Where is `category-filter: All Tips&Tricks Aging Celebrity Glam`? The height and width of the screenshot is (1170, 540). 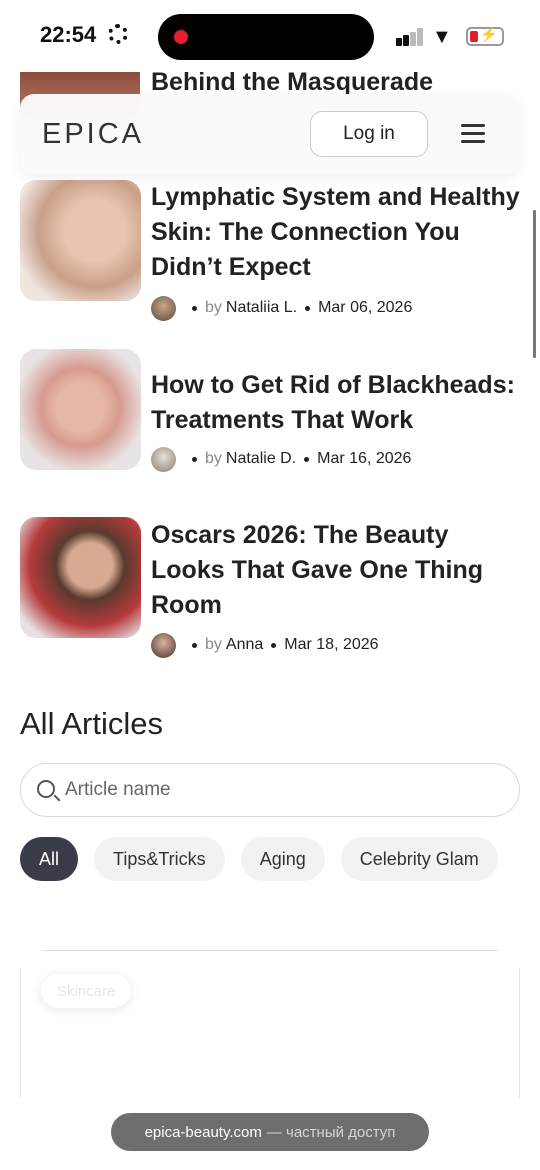 category-filter: All Tips&Tricks Aging Celebrity Glam is located at coordinates (280, 859).